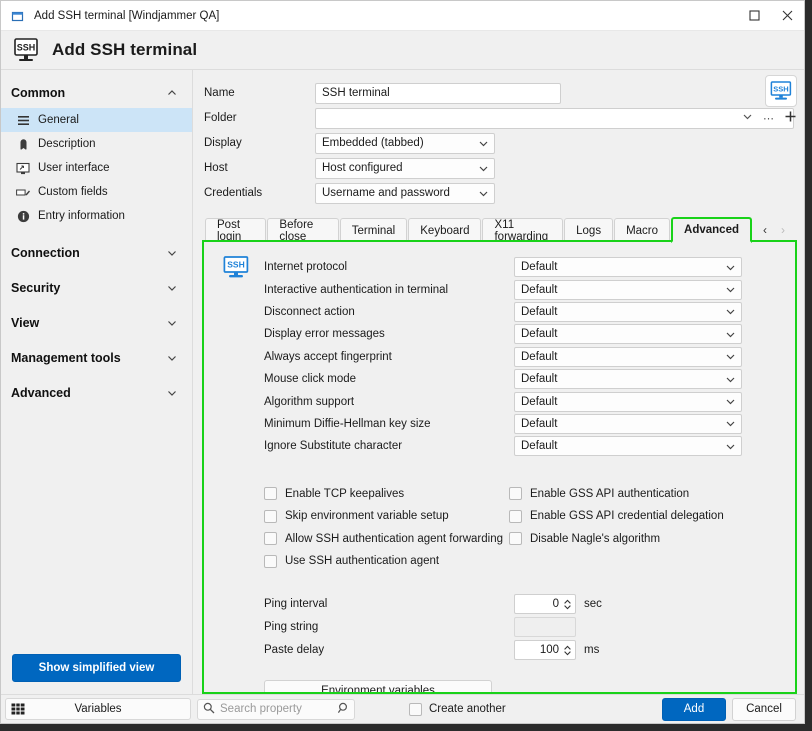 The width and height of the screenshot is (812, 731). What do you see at coordinates (96, 393) in the screenshot?
I see `sidebar-group-advanced: Advanced` at bounding box center [96, 393].